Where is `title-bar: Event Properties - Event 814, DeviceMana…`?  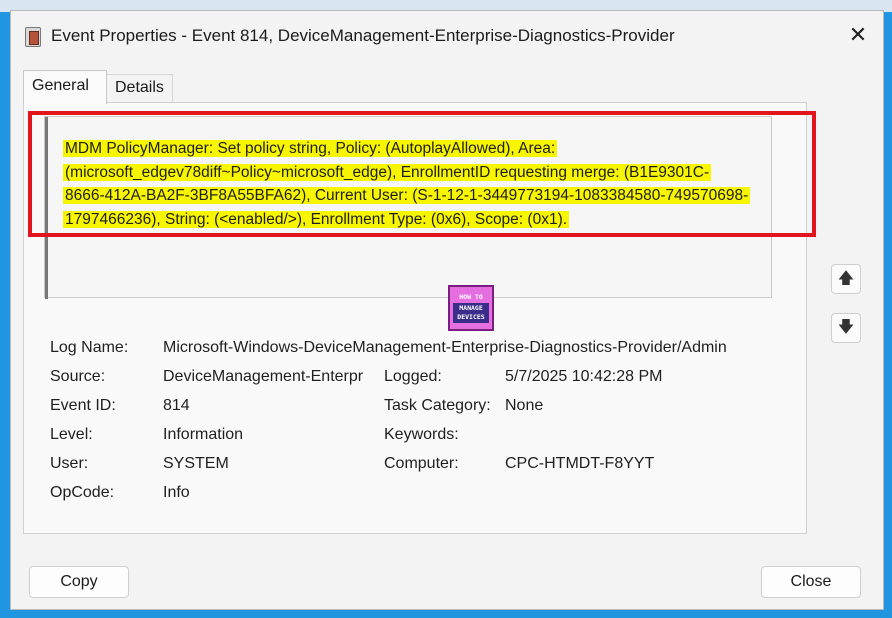 title-bar: Event Properties - Event 814, DeviceMana… is located at coordinates (447, 36).